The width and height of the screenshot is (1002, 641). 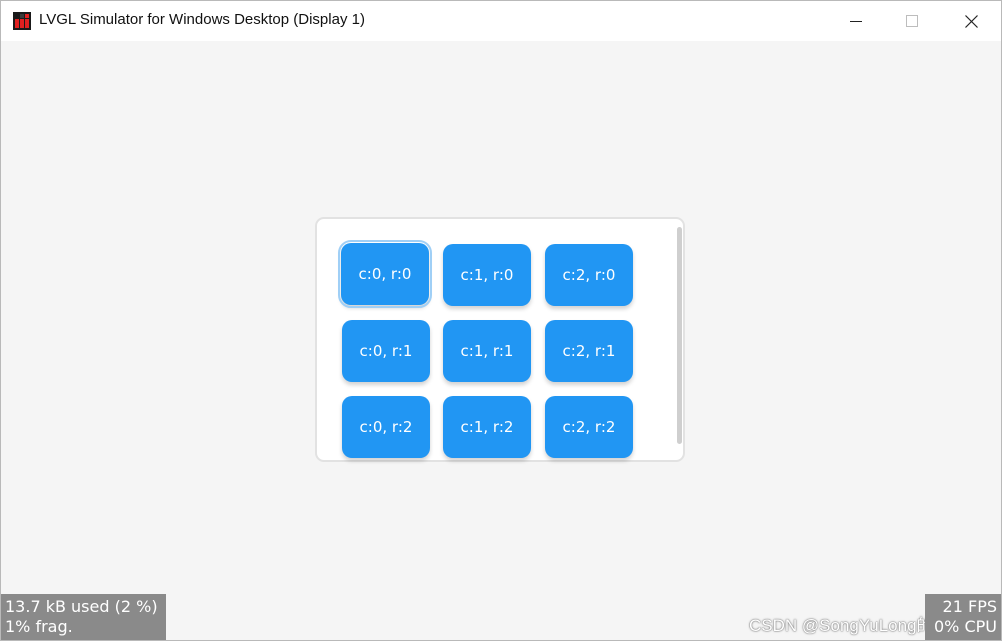 I want to click on grid-button-c2-r2: c:2, r:2, so click(x=589, y=427).